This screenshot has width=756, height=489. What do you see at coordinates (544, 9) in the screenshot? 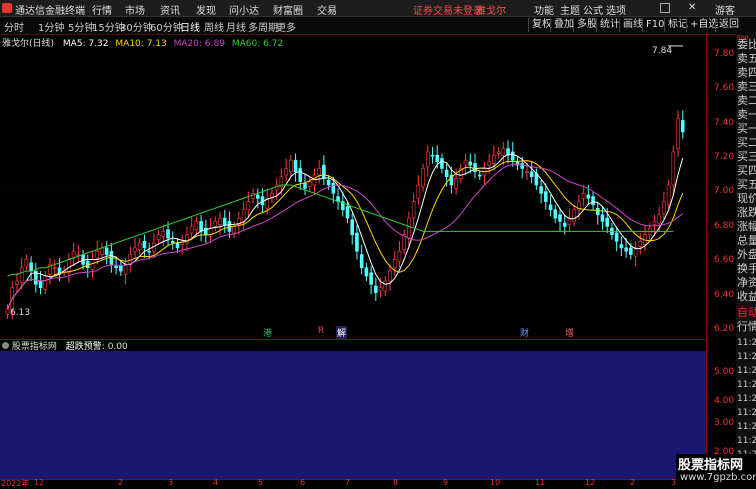
I see `menu-gongneng: 功能` at bounding box center [544, 9].